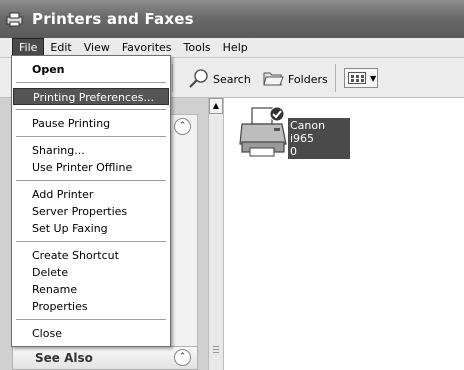 The width and height of the screenshot is (464, 370). Describe the element at coordinates (235, 47) in the screenshot. I see `menu-help: Help` at that location.